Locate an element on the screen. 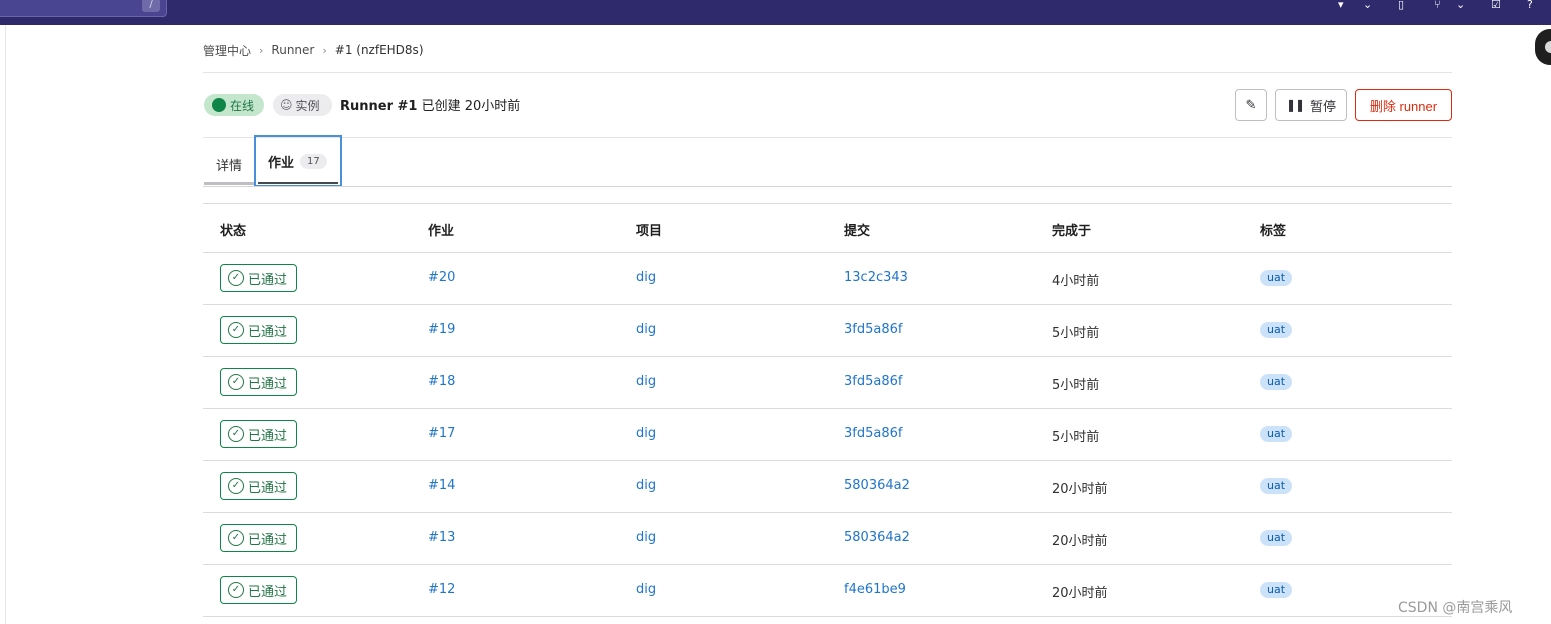 This screenshot has height=624, width=1551. job-link: #12 is located at coordinates (441, 589).